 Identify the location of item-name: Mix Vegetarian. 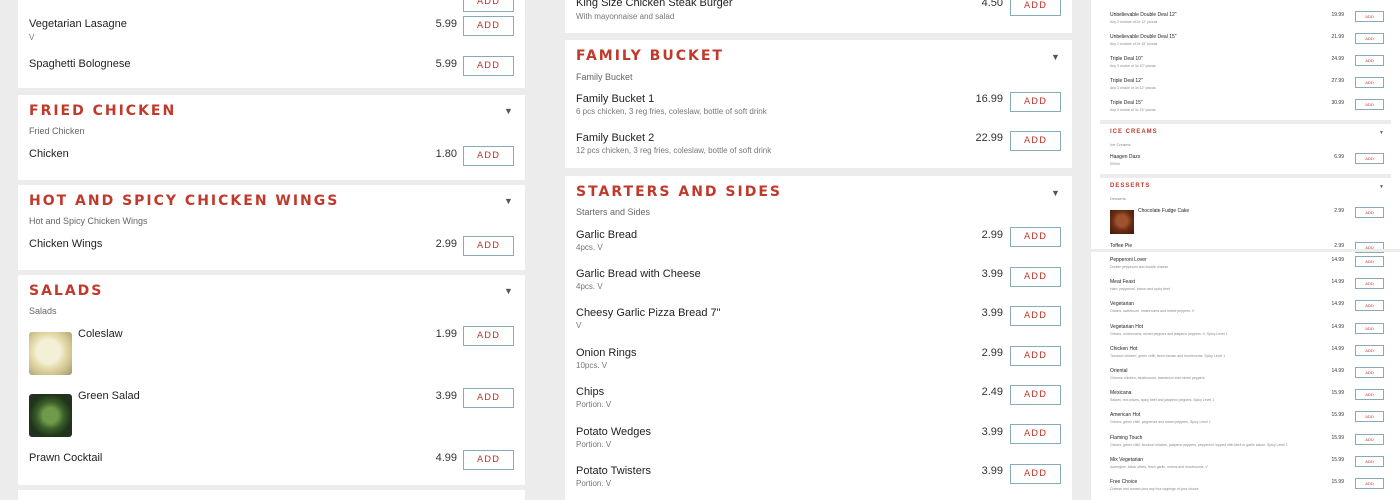
(1127, 459).